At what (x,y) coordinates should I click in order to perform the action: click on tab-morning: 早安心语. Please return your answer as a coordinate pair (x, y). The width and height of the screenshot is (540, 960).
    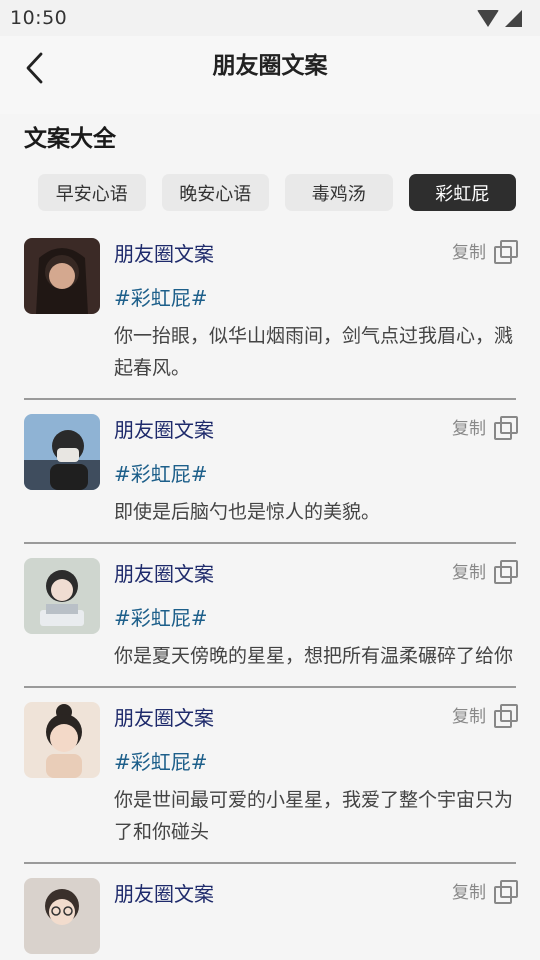
    Looking at the image, I should click on (92, 192).